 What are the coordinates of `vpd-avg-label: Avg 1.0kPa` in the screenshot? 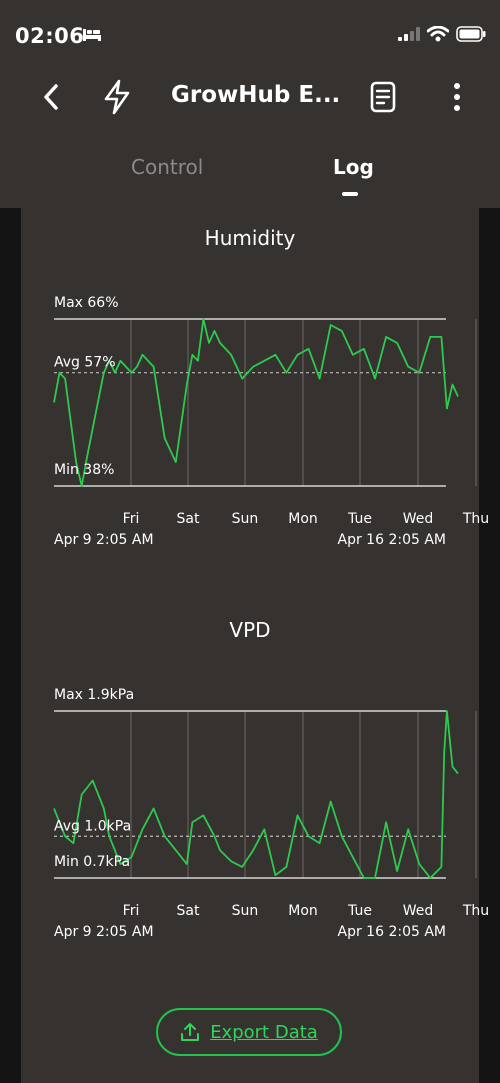 It's located at (92, 826).